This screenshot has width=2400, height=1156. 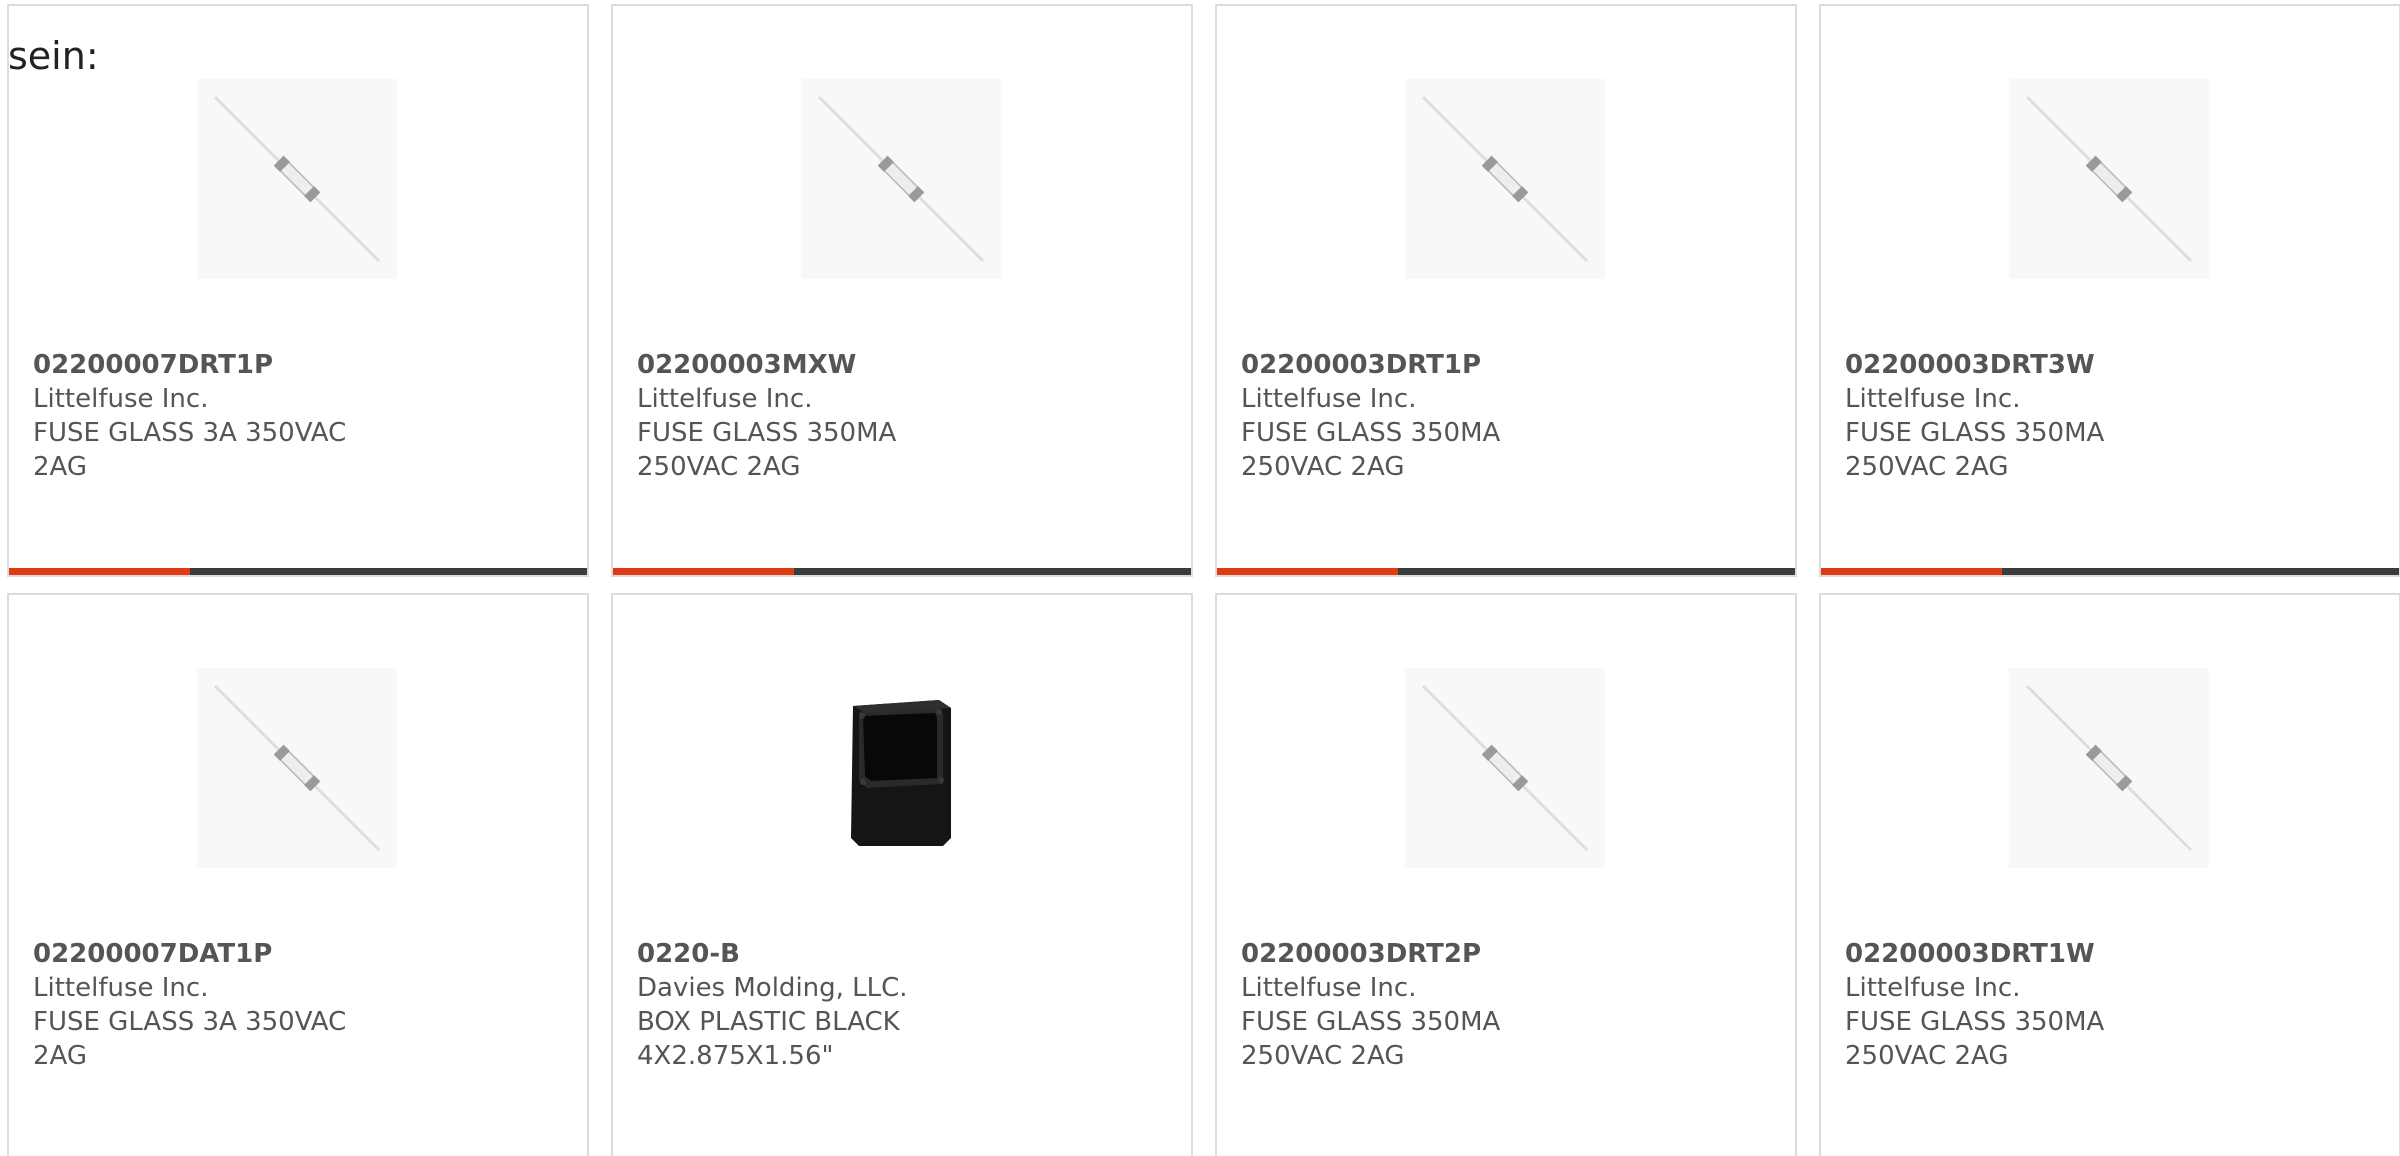 I want to click on part-number-link: 02200003DRT2P, so click(x=1508, y=954).